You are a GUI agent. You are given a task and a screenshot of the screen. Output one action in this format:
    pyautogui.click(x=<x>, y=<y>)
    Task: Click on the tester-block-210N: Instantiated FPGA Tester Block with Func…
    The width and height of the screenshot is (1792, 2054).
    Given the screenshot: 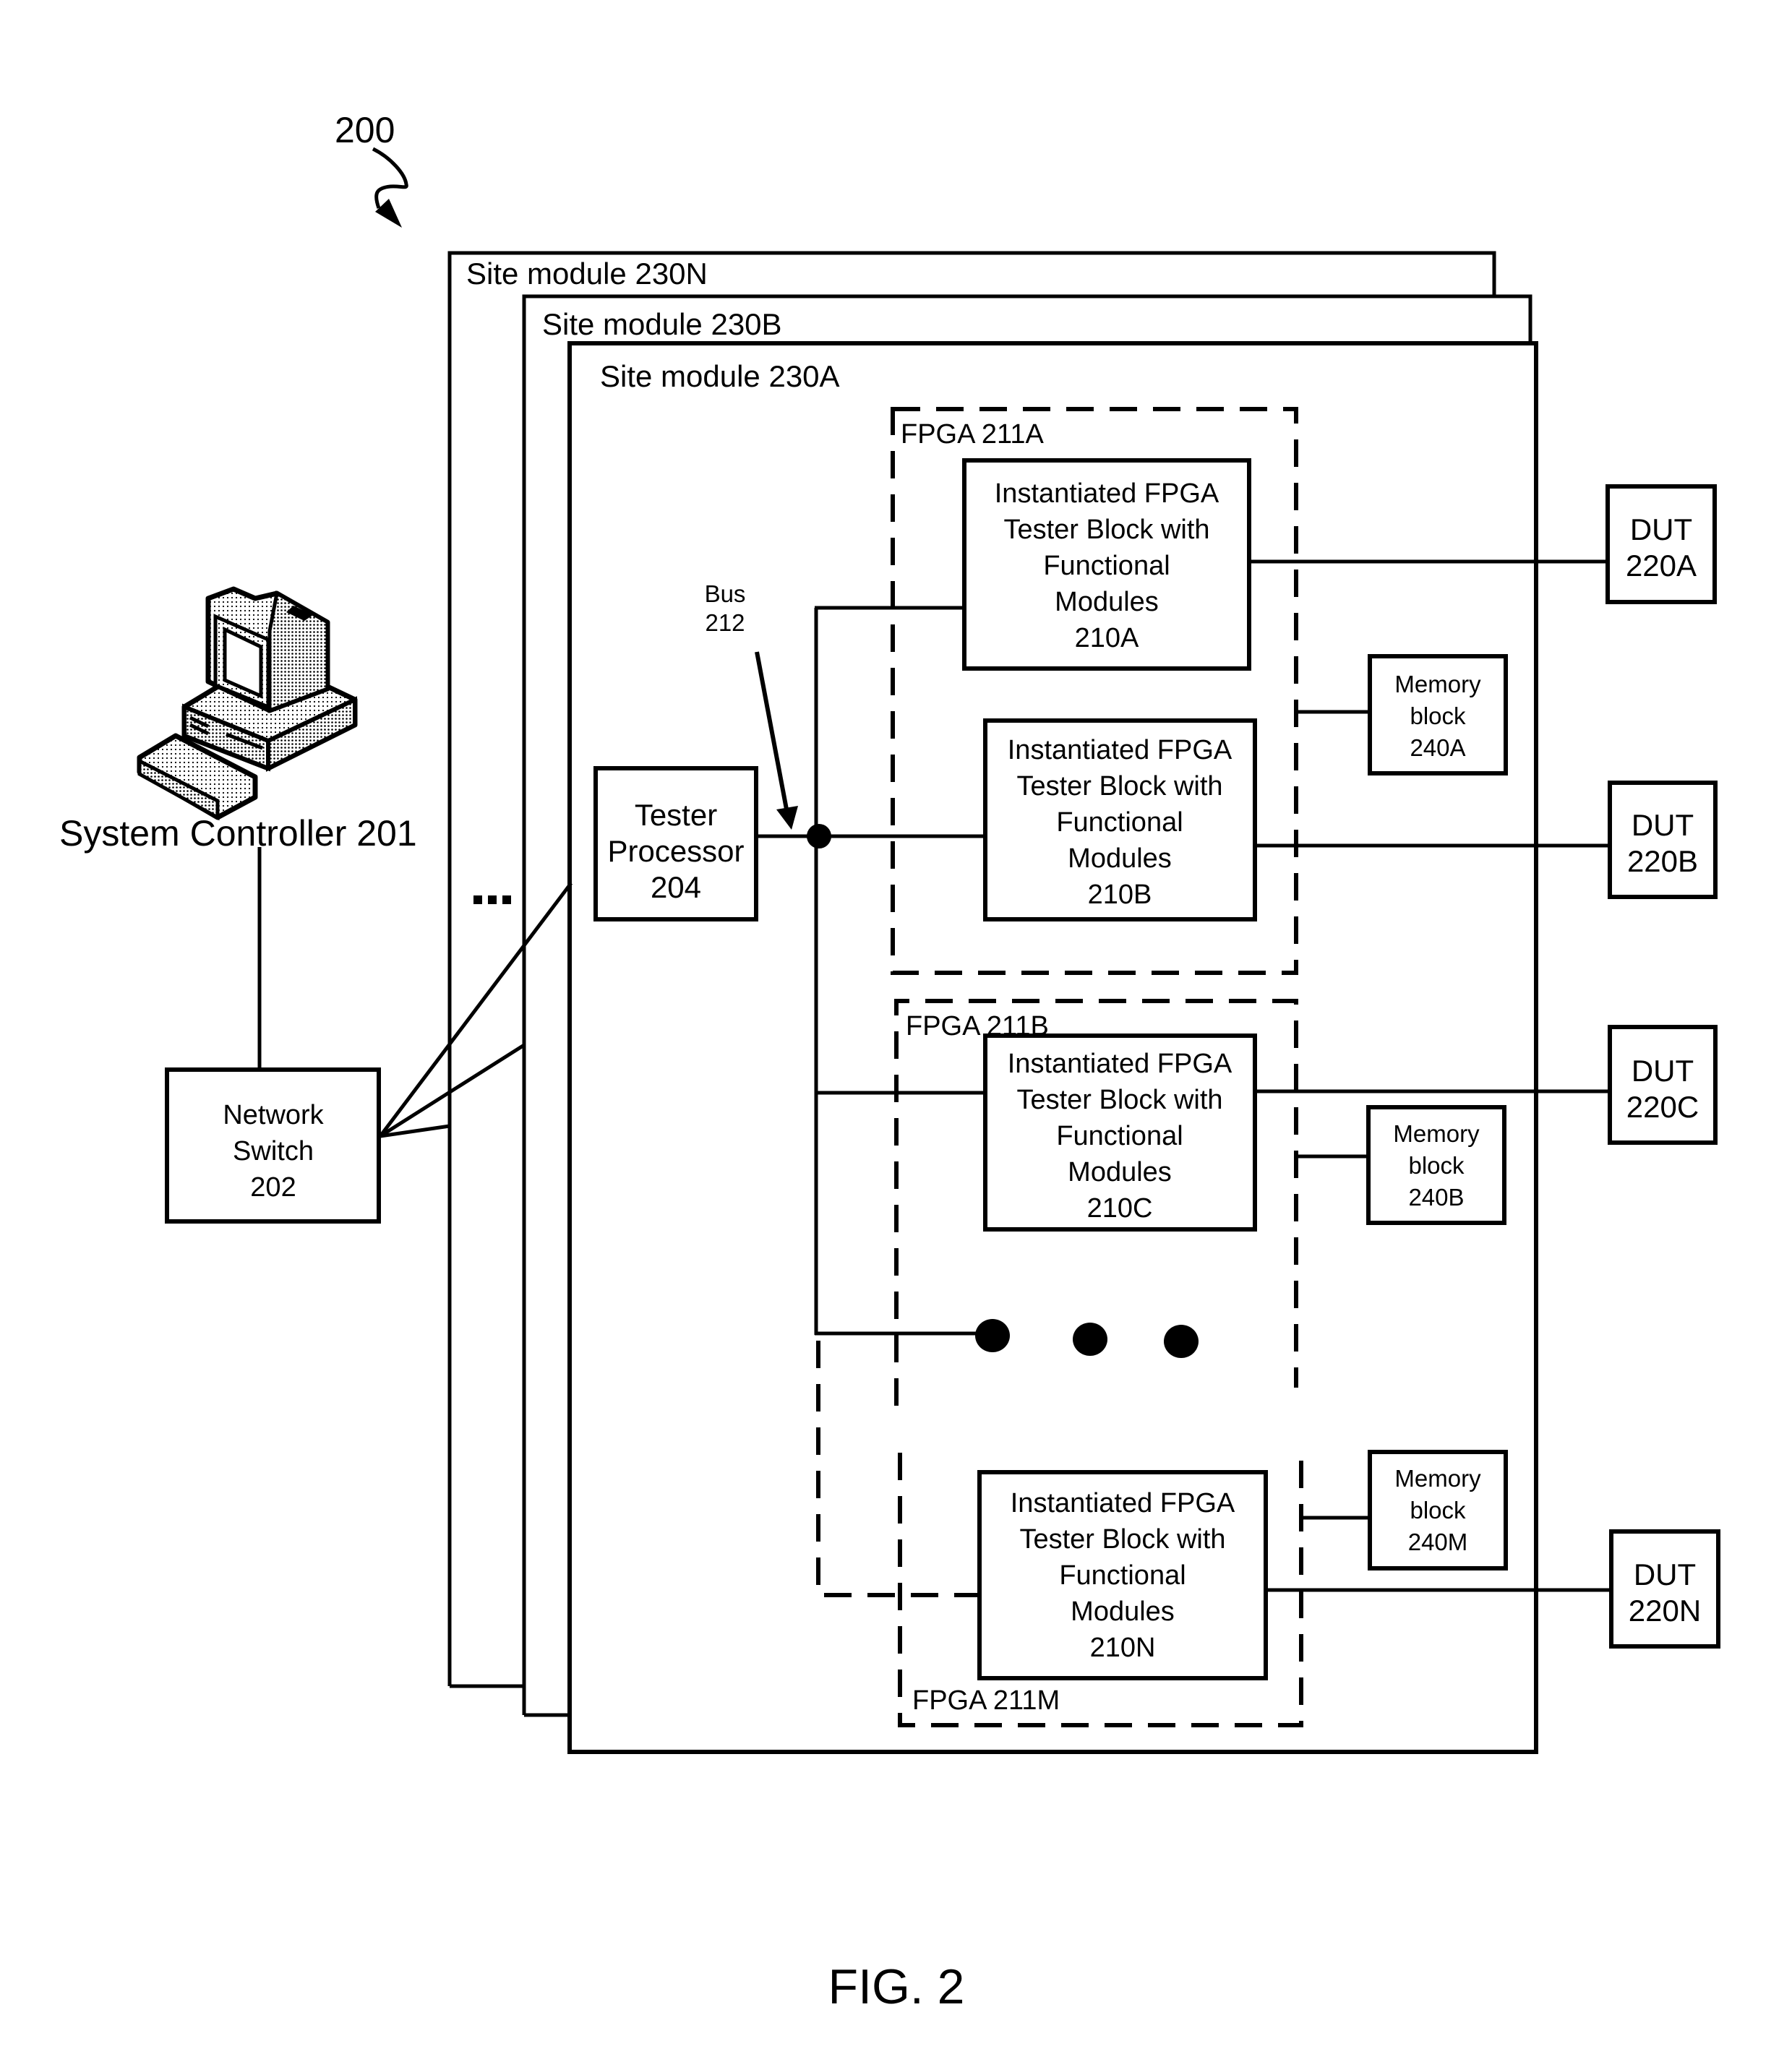 What is the action you would take?
    pyautogui.click(x=1122, y=1575)
    